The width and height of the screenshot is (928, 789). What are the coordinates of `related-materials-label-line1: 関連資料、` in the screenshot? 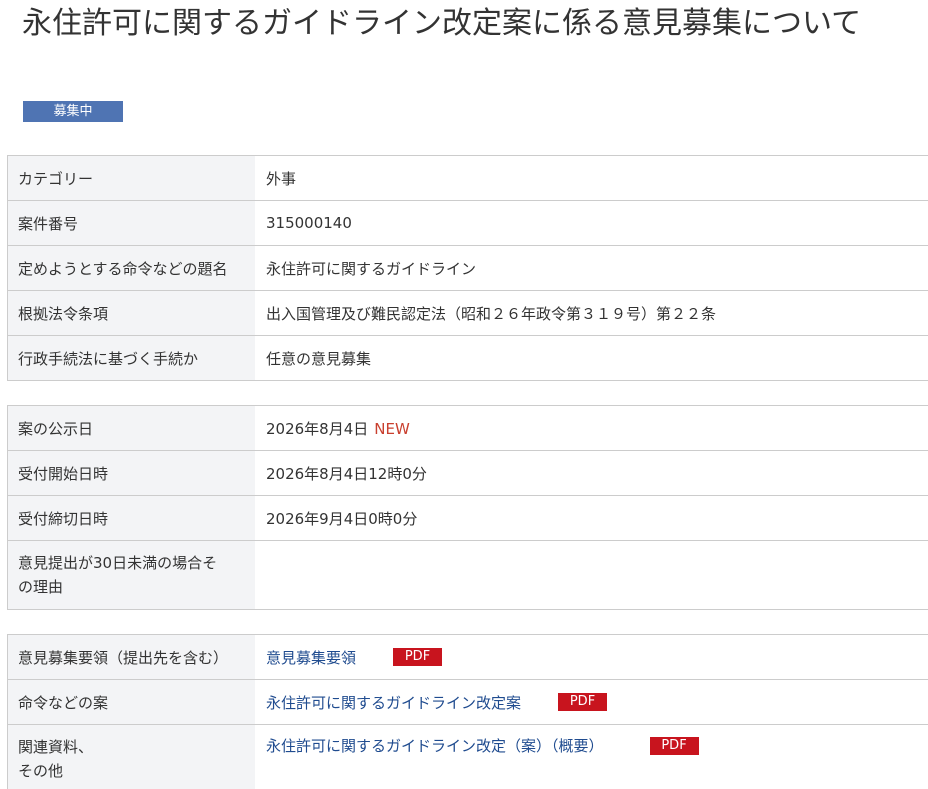 It's located at (56, 747).